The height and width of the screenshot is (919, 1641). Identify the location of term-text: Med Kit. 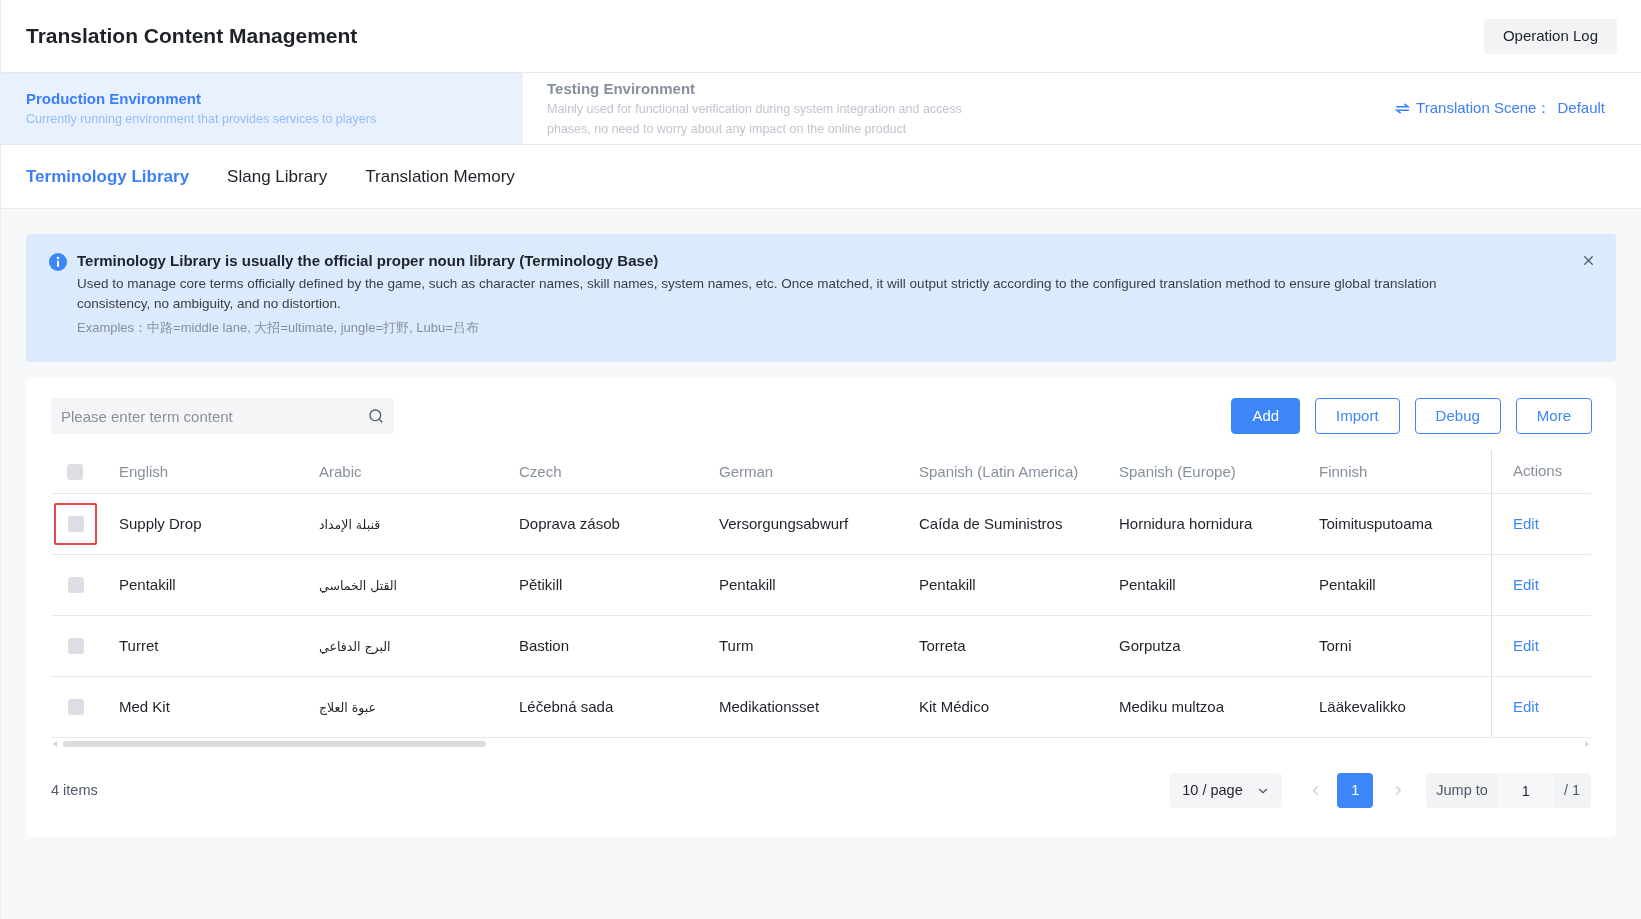
(144, 706).